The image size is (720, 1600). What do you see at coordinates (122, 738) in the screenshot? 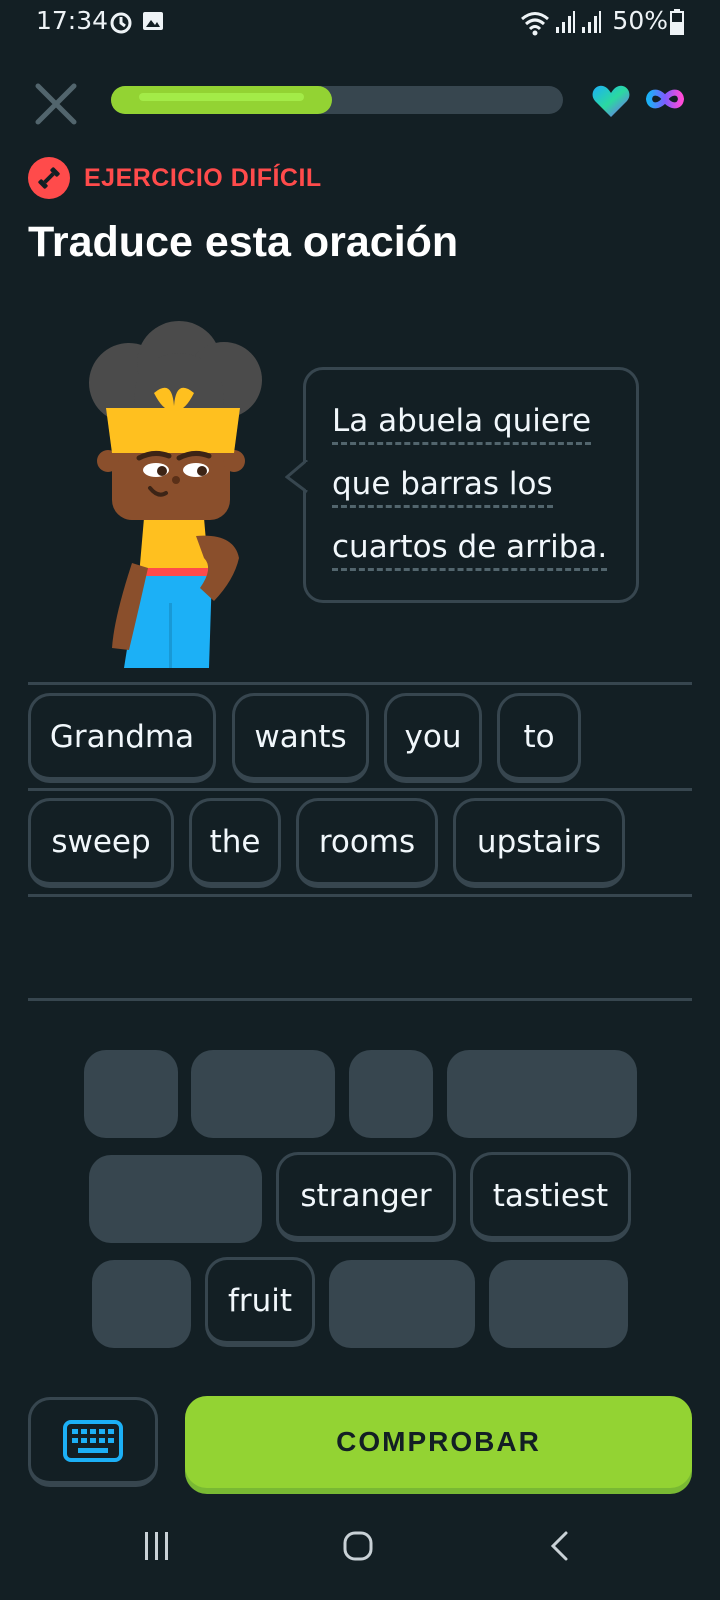
I see `answer-word-chip: Grandma` at bounding box center [122, 738].